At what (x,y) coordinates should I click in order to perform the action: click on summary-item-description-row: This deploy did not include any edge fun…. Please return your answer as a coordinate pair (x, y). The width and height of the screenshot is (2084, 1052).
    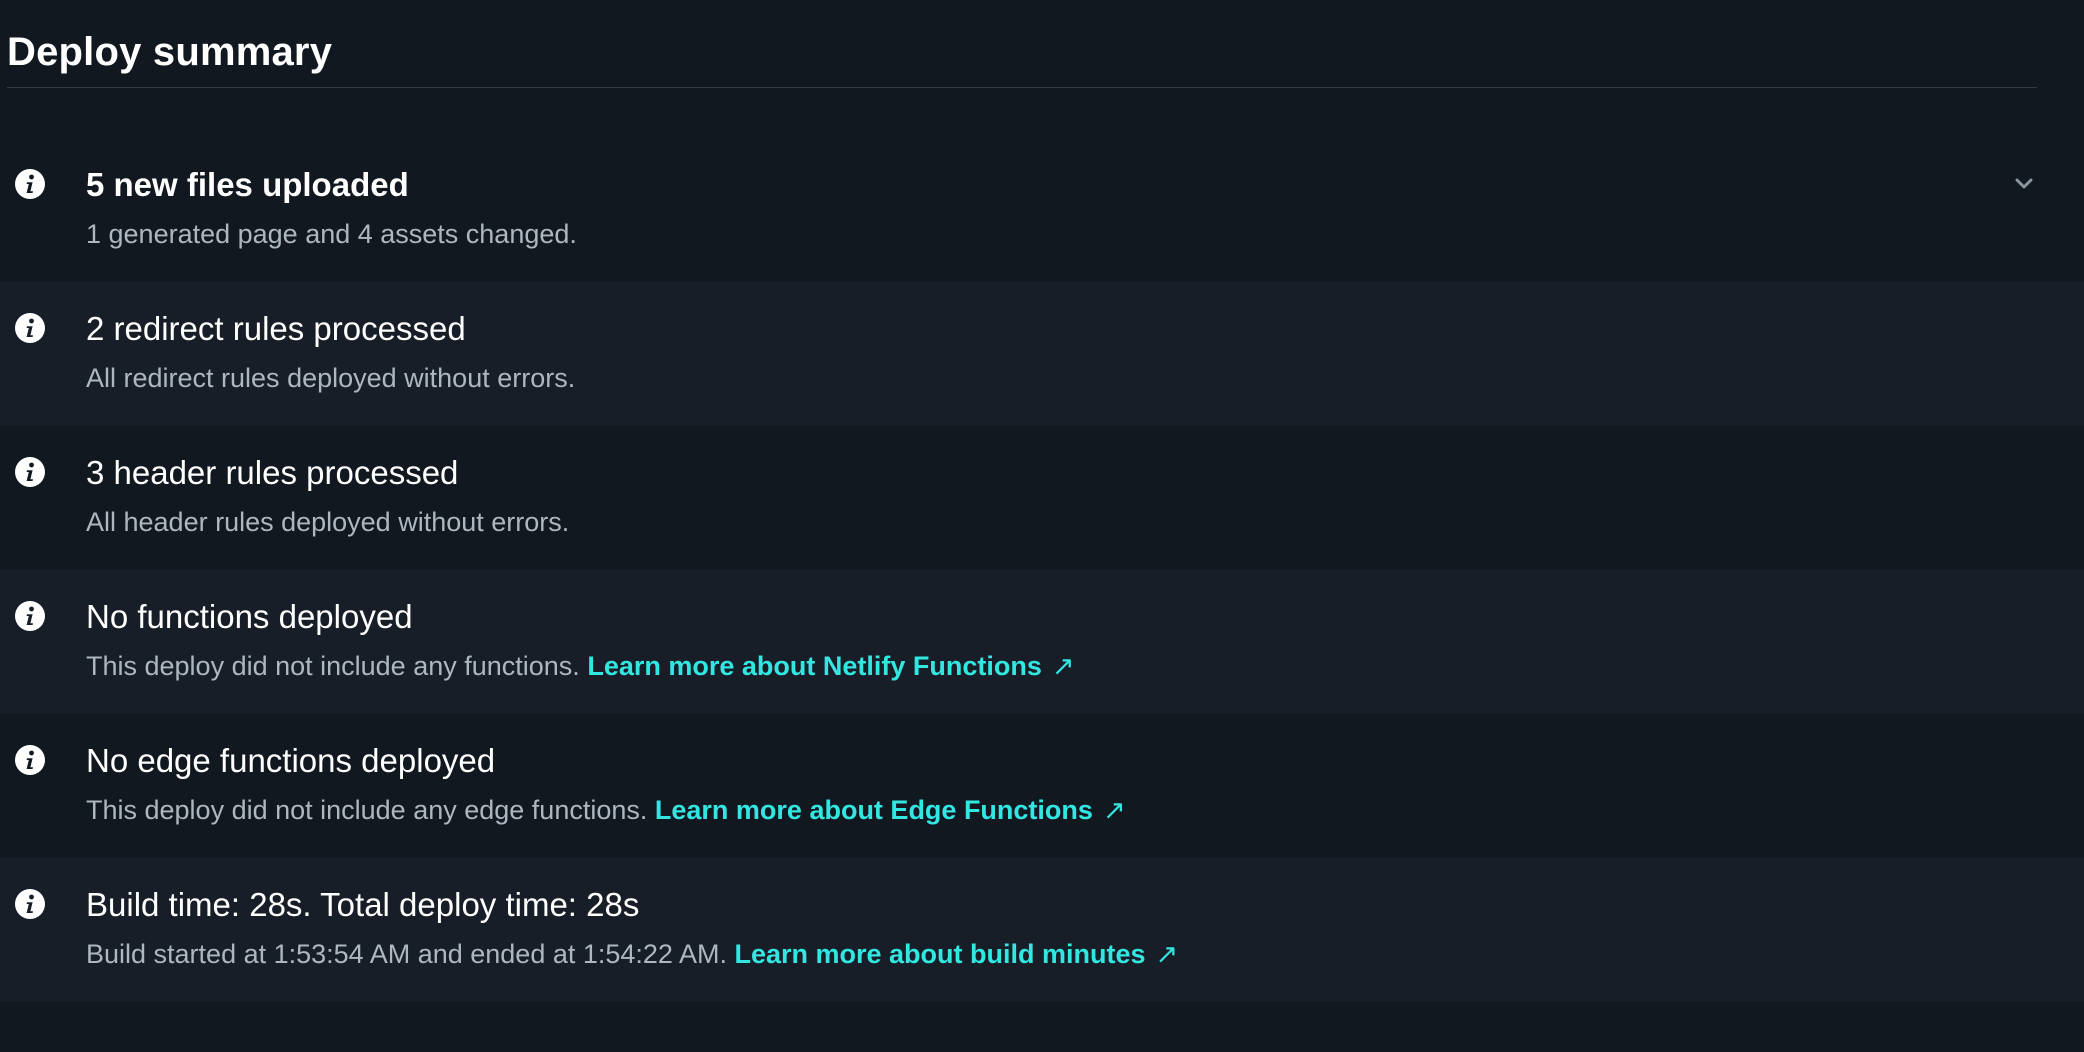
    Looking at the image, I should click on (606, 810).